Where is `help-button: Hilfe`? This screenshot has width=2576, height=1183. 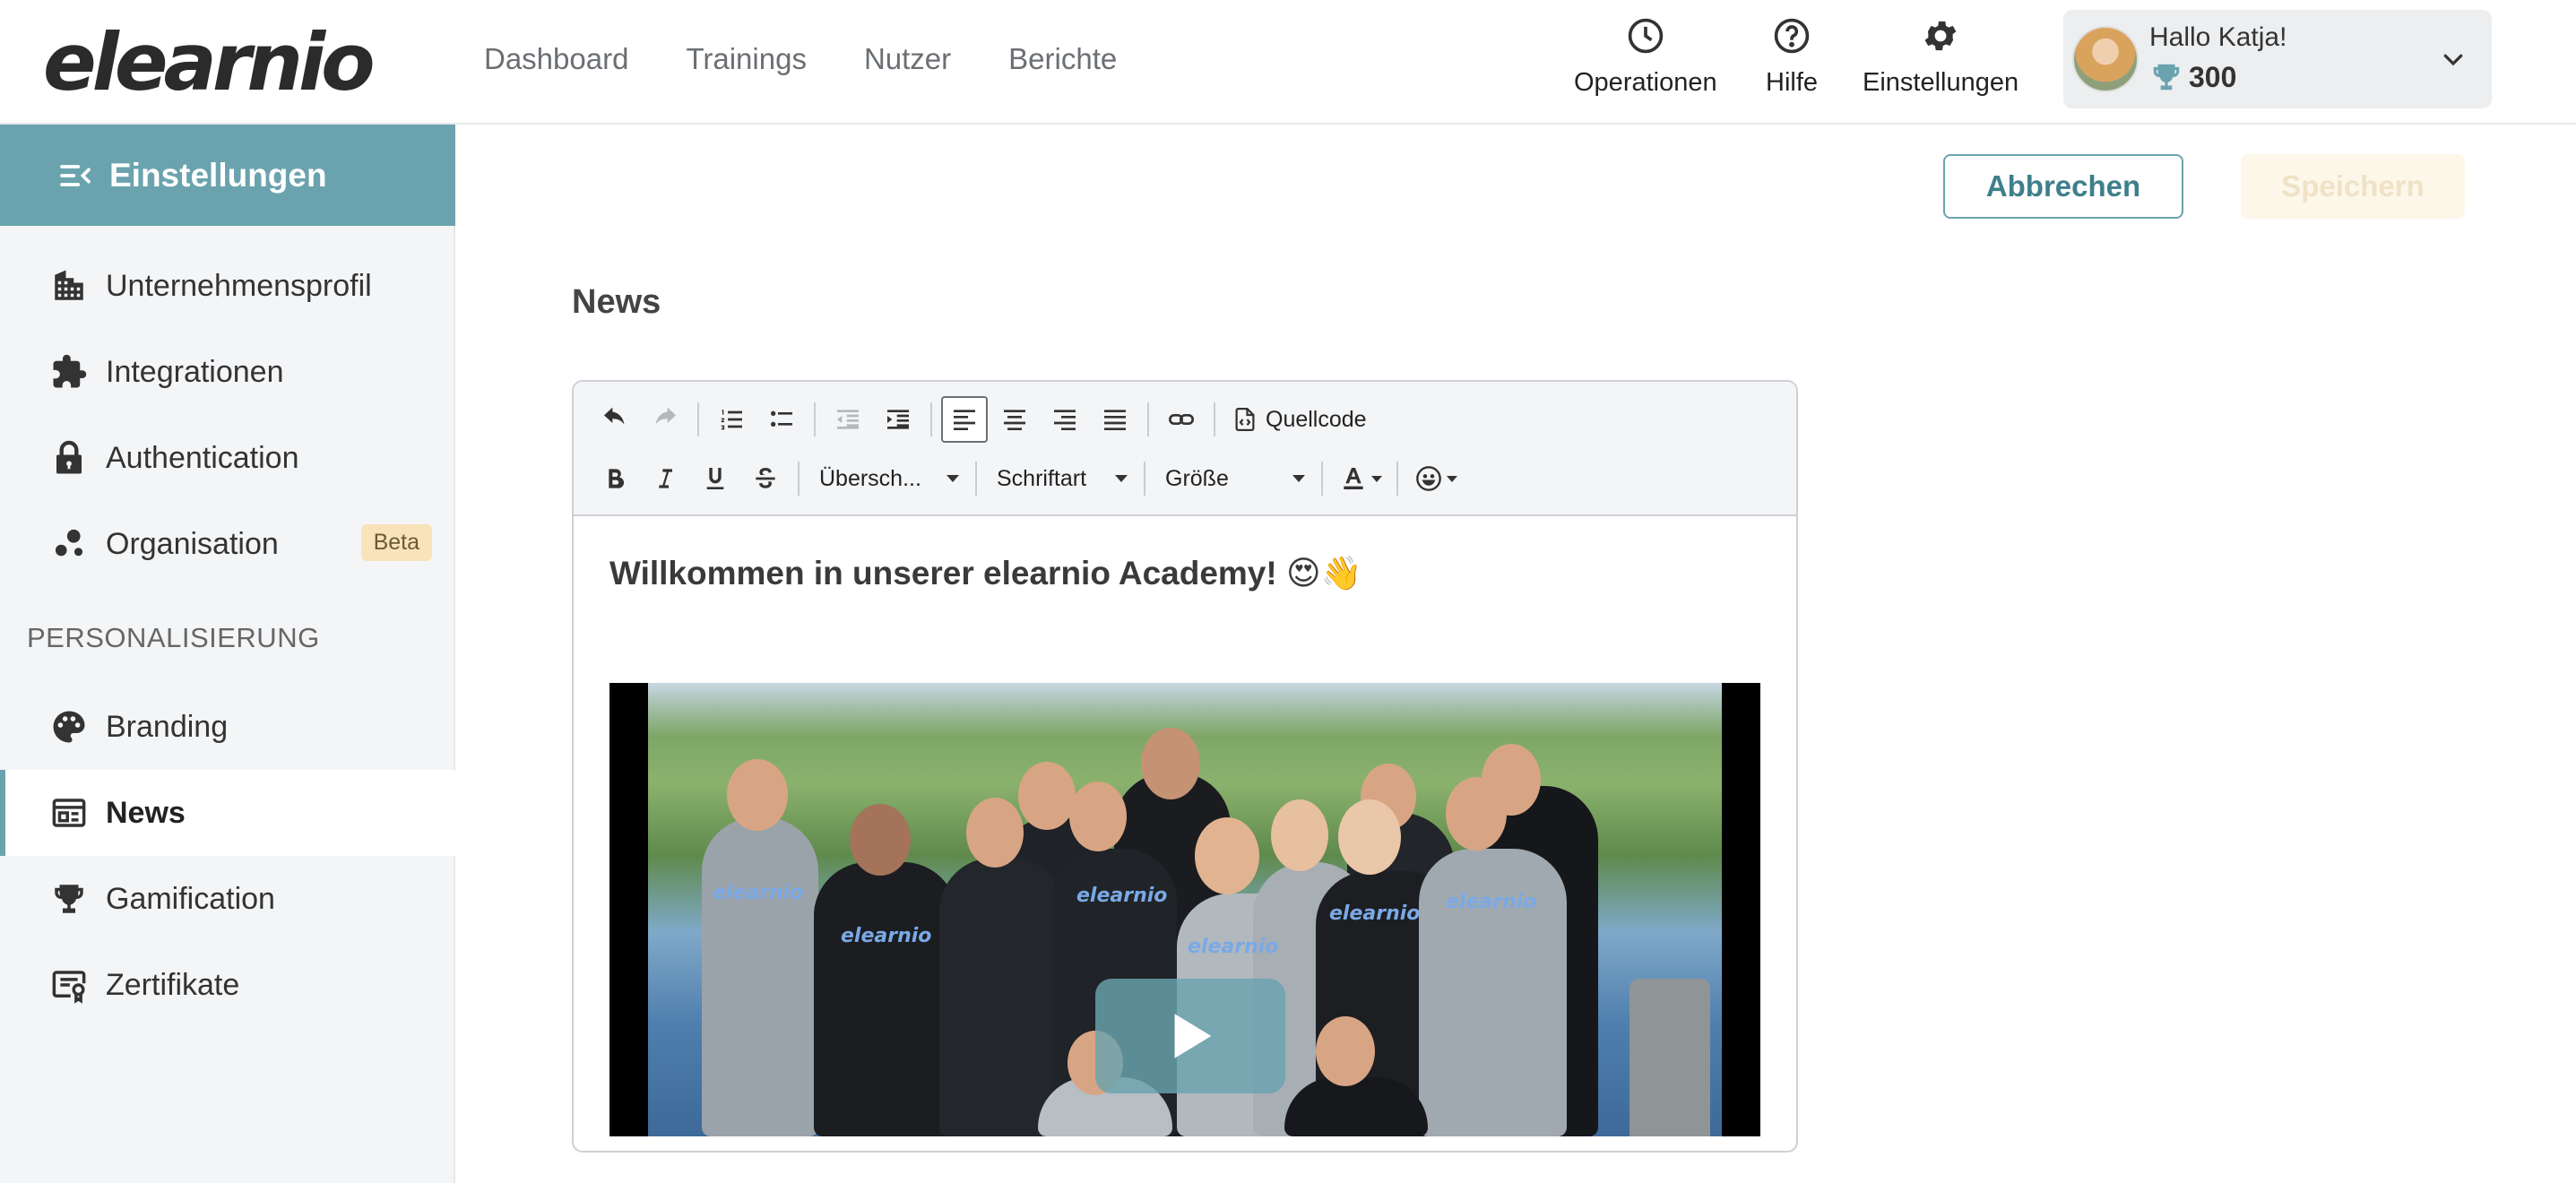
help-button: Hilfe is located at coordinates (1792, 58).